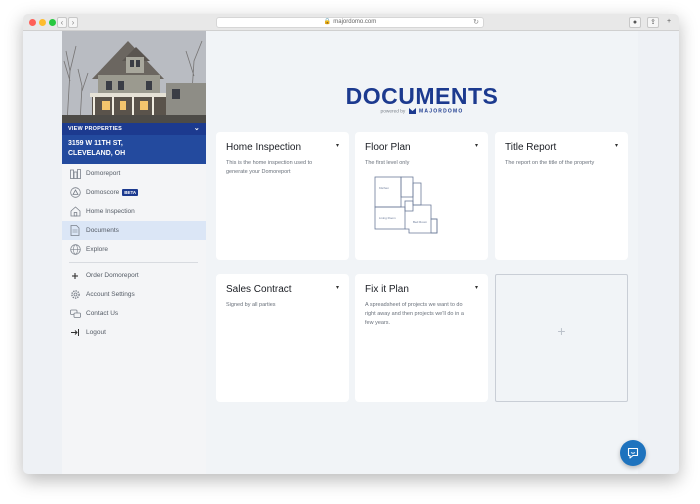  I want to click on floor-plan-thumbnail: Kitchen Living Room Bed Room, so click(406, 205).